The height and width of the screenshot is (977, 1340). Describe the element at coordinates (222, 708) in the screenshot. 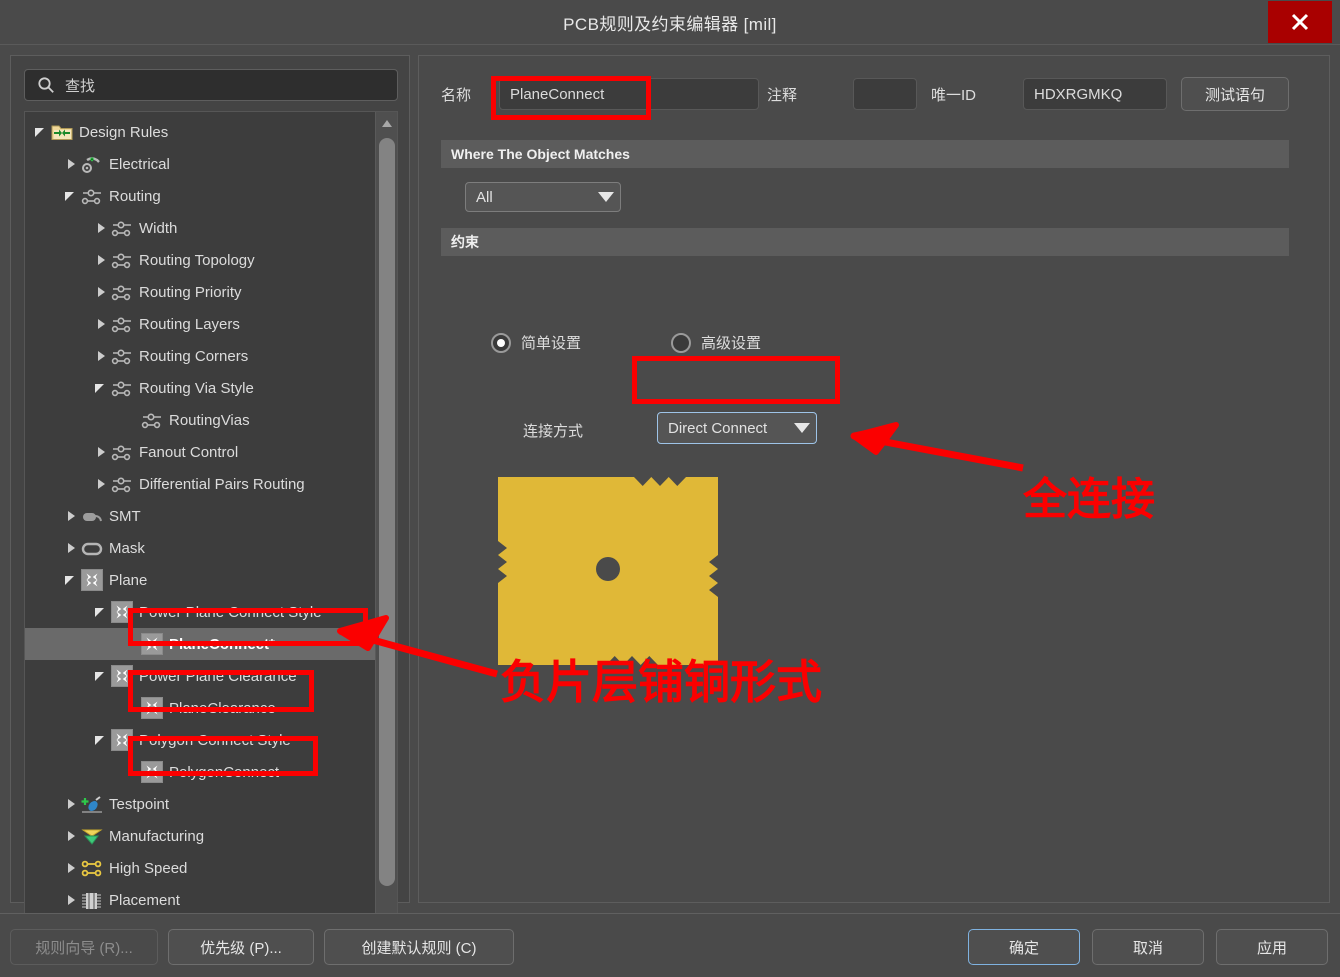

I see `tree-node-label: PlaneClearance` at that location.